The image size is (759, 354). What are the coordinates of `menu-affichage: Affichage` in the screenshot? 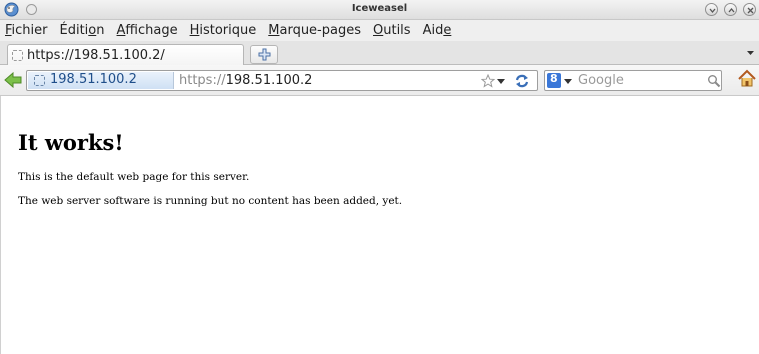 It's located at (147, 30).